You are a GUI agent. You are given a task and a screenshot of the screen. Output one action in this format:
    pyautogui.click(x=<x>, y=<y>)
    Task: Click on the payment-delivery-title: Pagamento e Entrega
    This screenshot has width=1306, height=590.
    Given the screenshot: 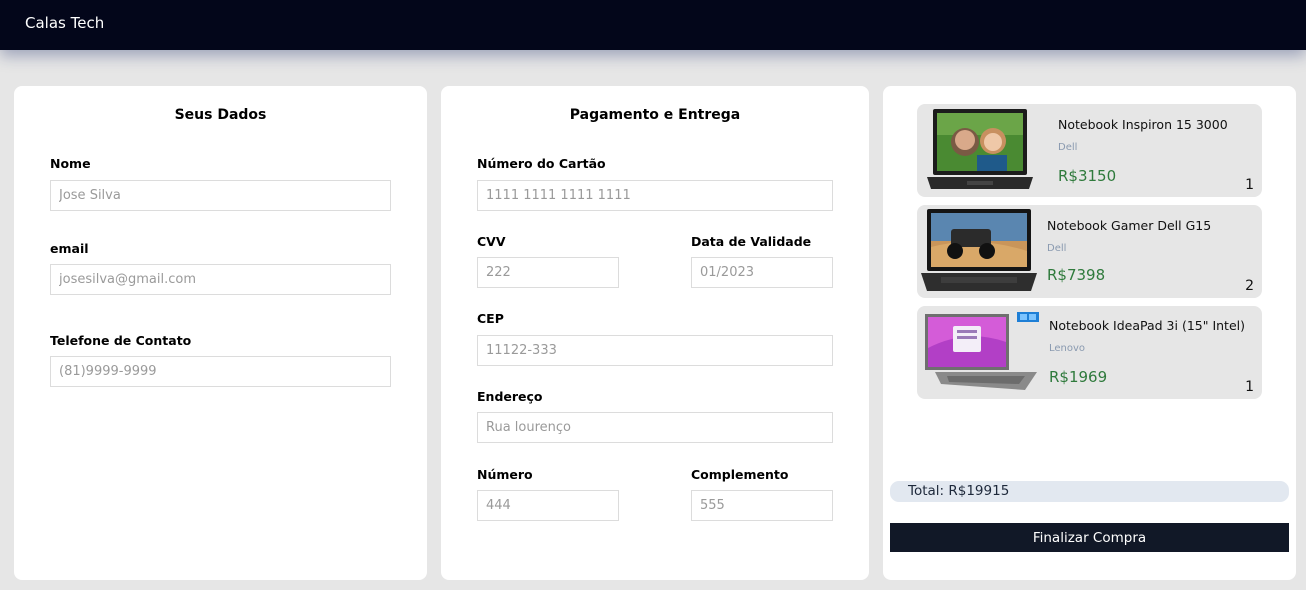 What is the action you would take?
    pyautogui.click(x=655, y=115)
    